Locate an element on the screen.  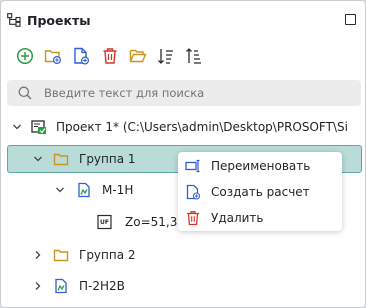
menu-item-delete: Удалить is located at coordinates (260, 217).